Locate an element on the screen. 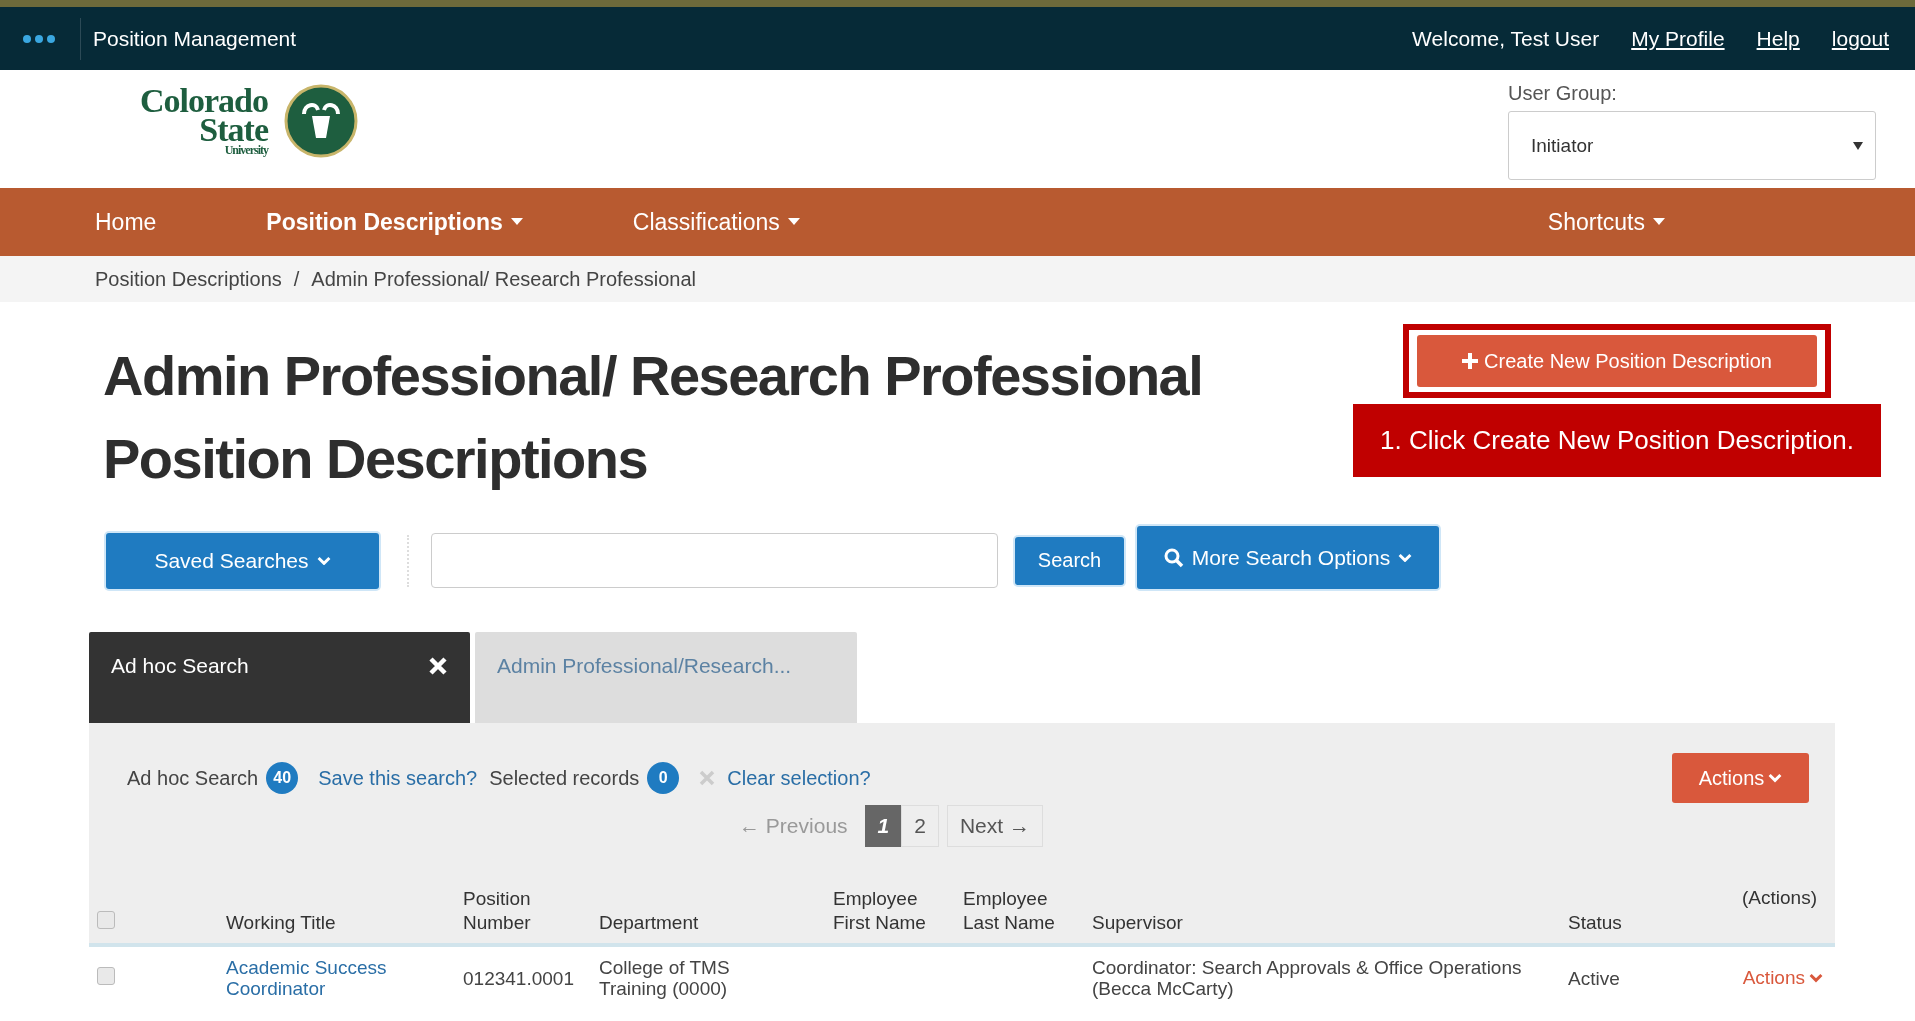 The height and width of the screenshot is (1021, 1915). column-header: Status is located at coordinates (1595, 923).